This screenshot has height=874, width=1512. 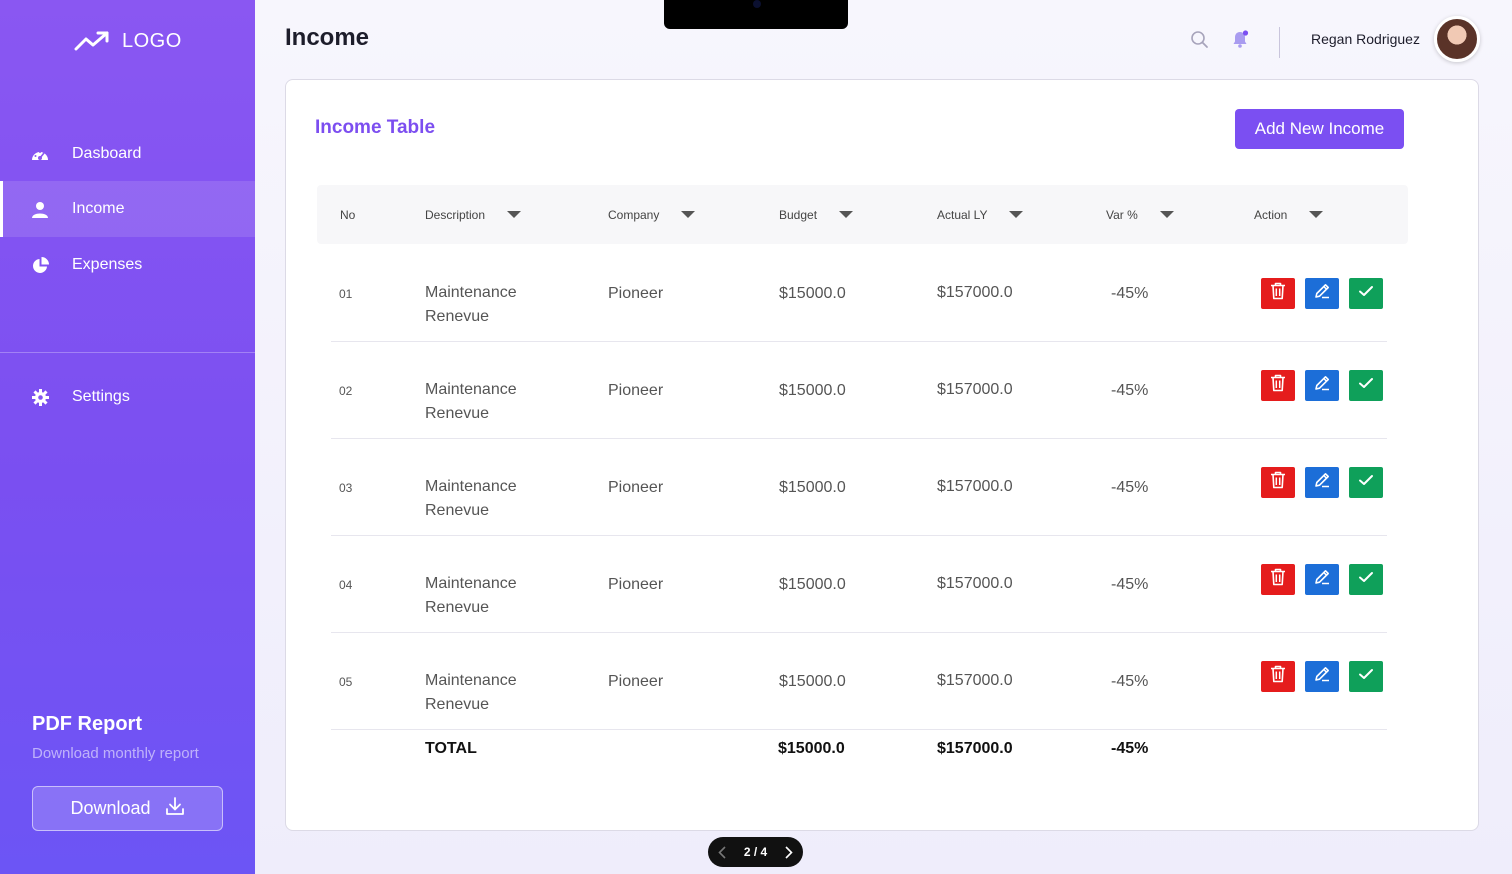 I want to click on camera-dot, so click(x=757, y=4).